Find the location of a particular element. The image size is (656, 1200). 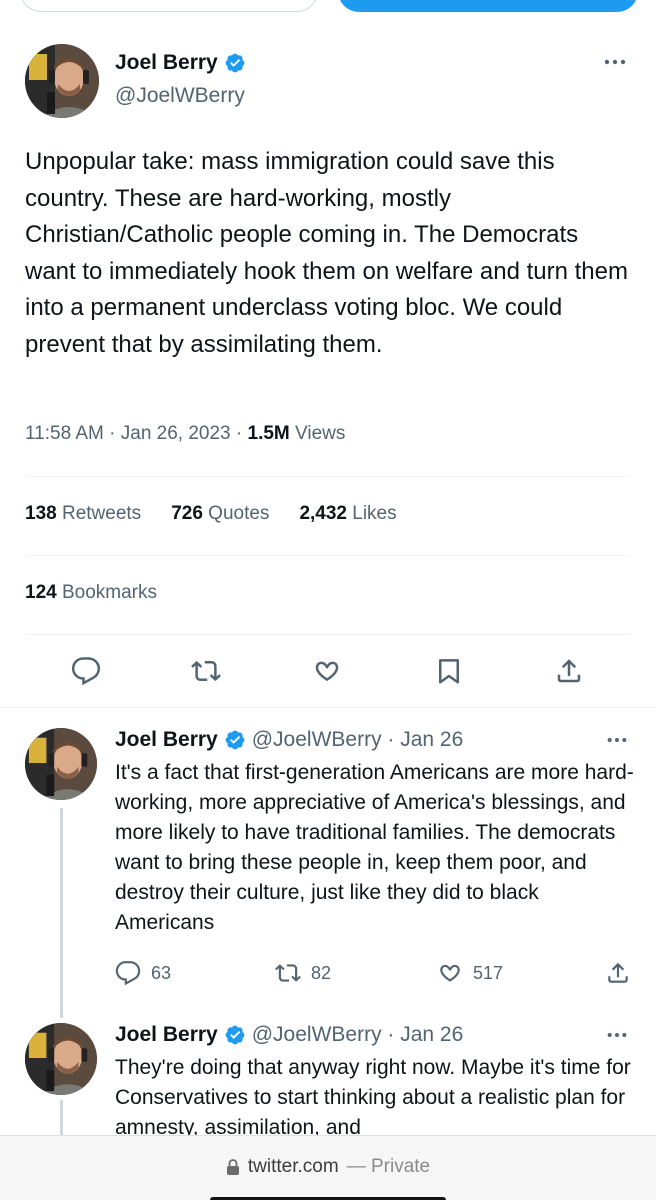

retweets-count: 138 is located at coordinates (41, 513).